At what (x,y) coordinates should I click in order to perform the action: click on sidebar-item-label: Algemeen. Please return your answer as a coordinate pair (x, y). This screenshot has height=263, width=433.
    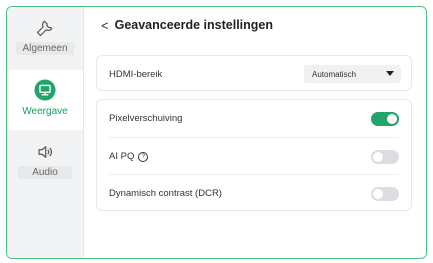
    Looking at the image, I should click on (45, 48).